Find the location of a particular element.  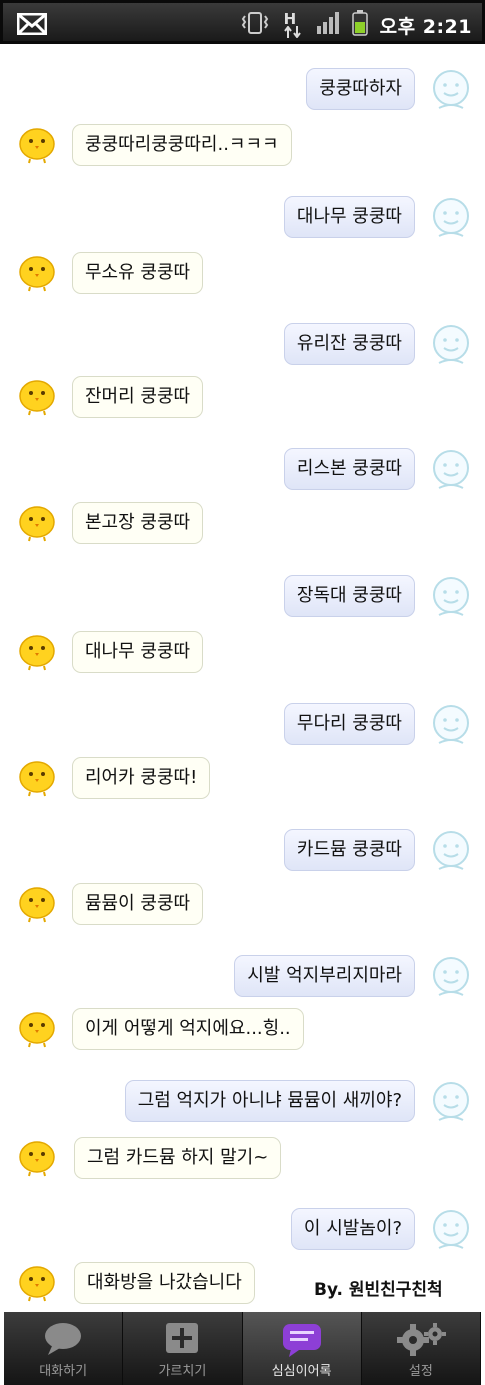

message-row: 본고장 쿵쿵따 is located at coordinates (242, 532).